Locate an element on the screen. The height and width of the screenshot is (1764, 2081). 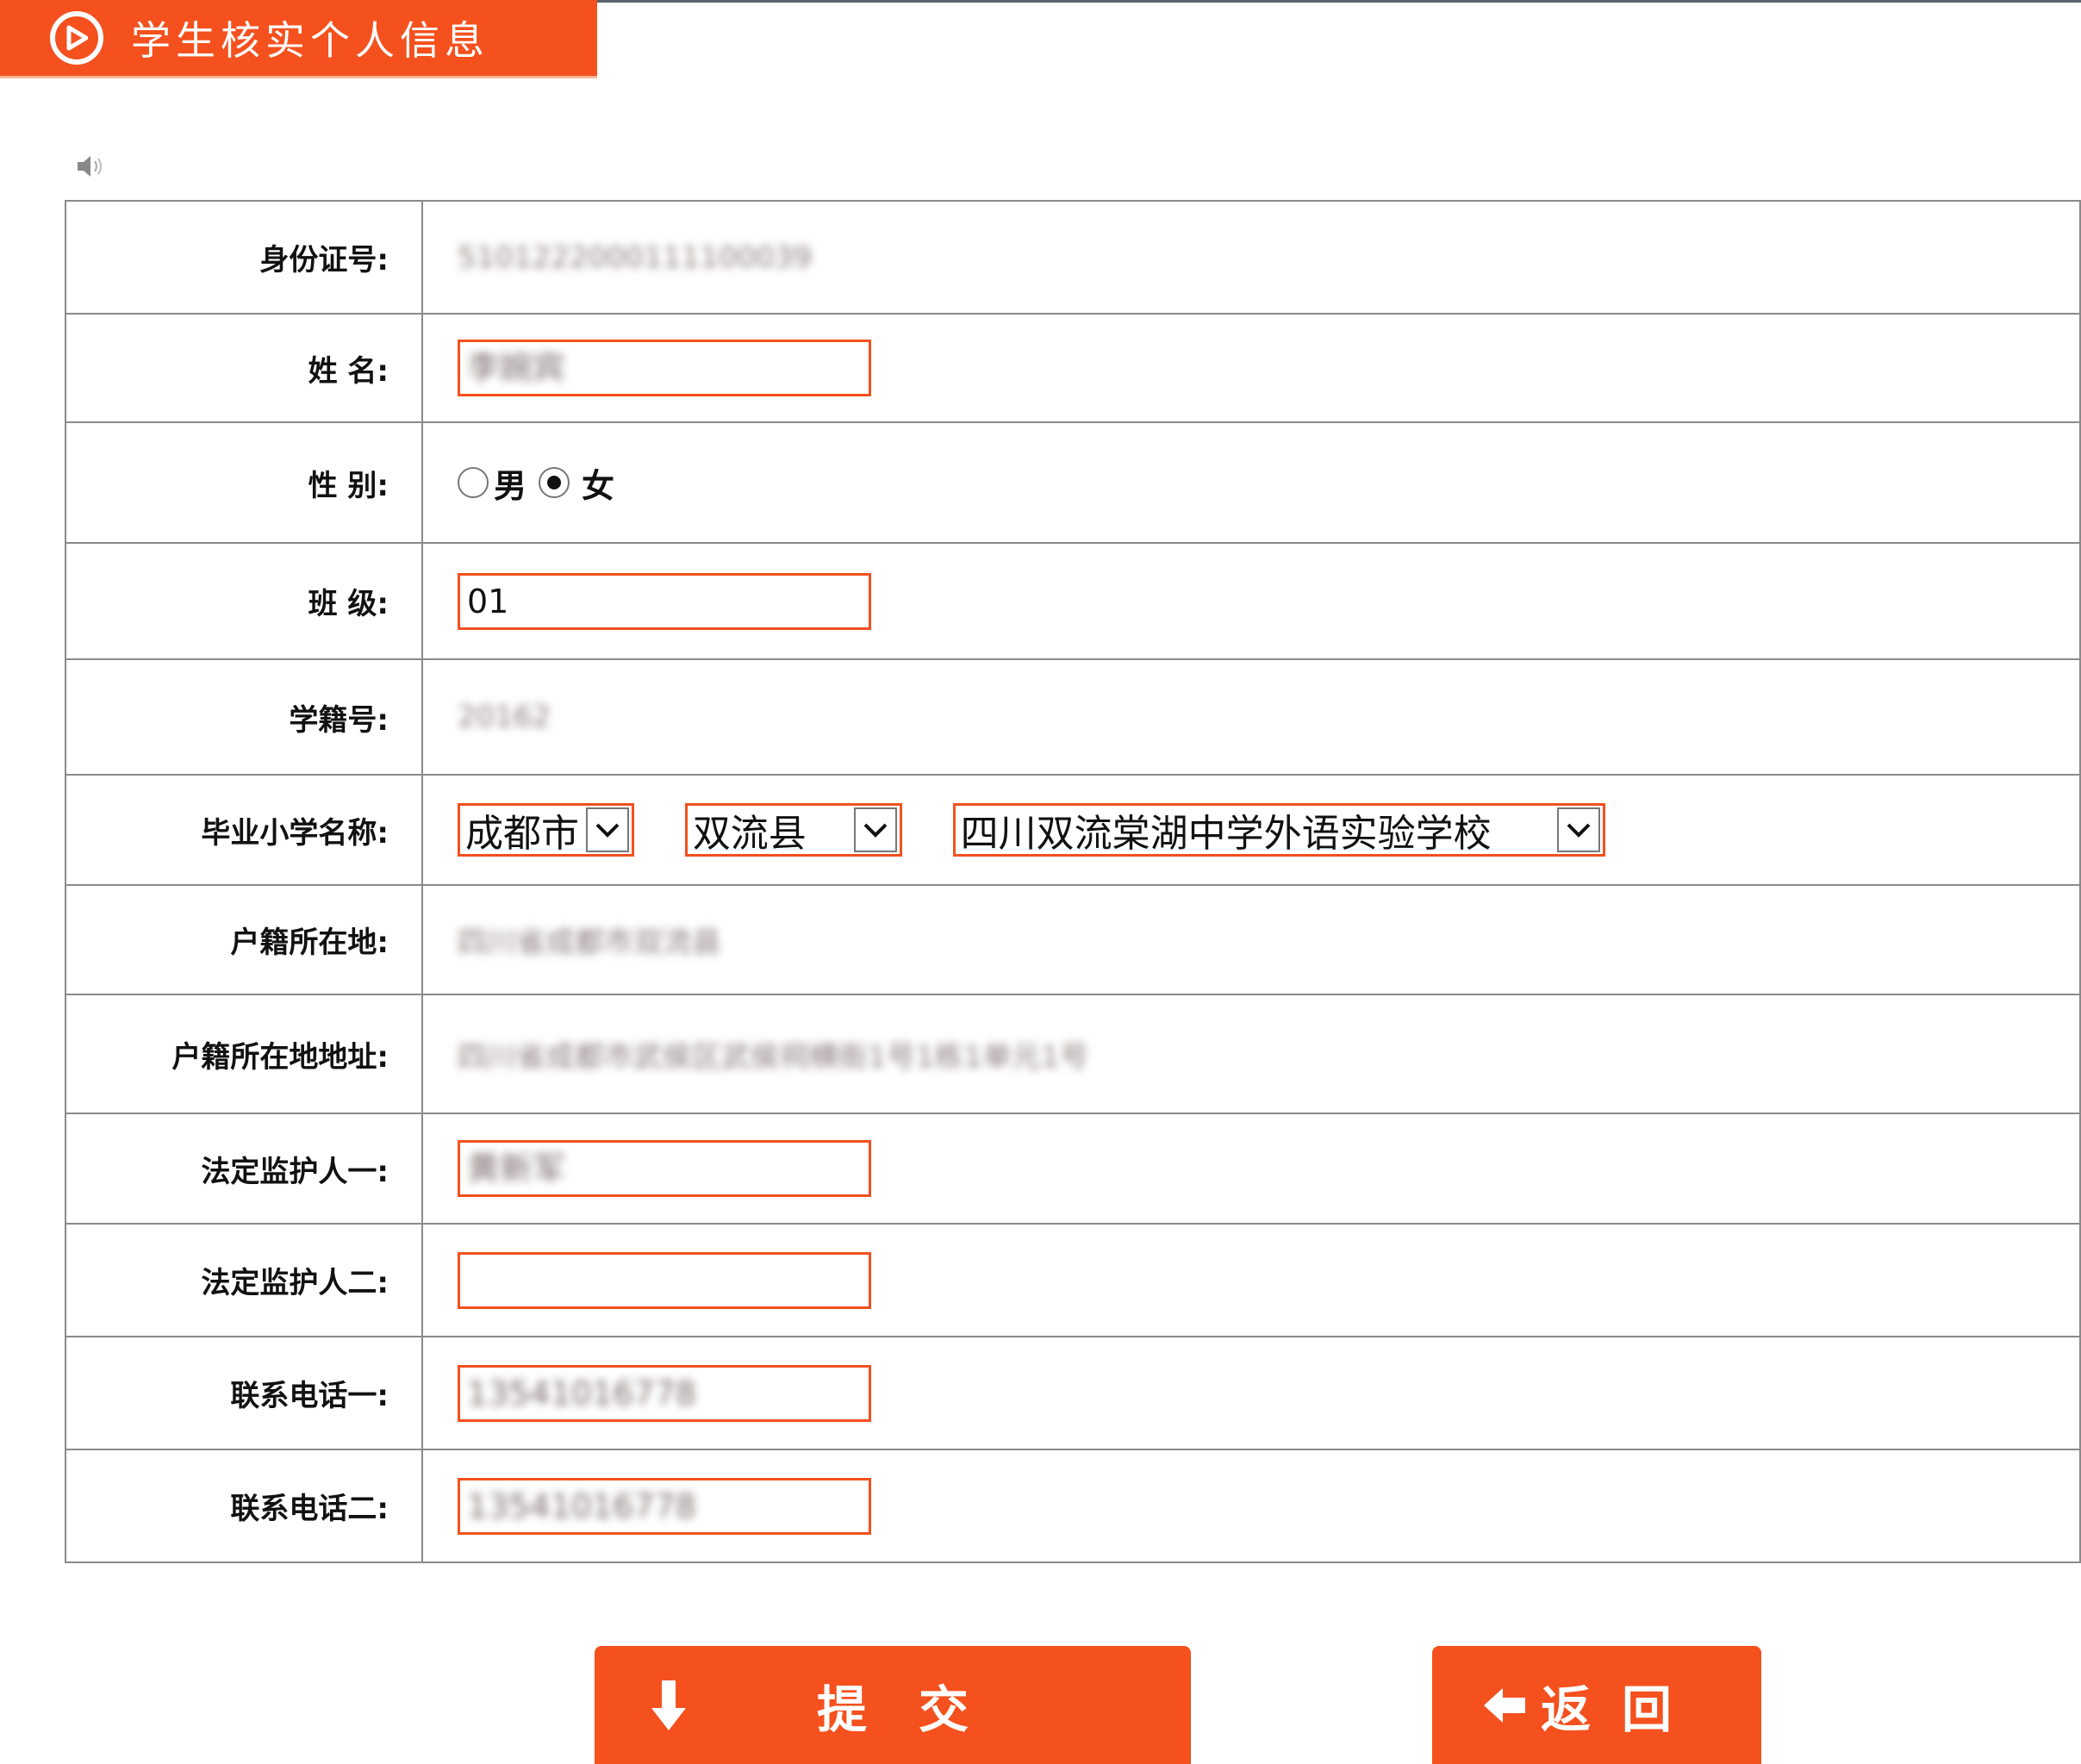
name-field-value: 李婉宾 is located at coordinates (516, 368).